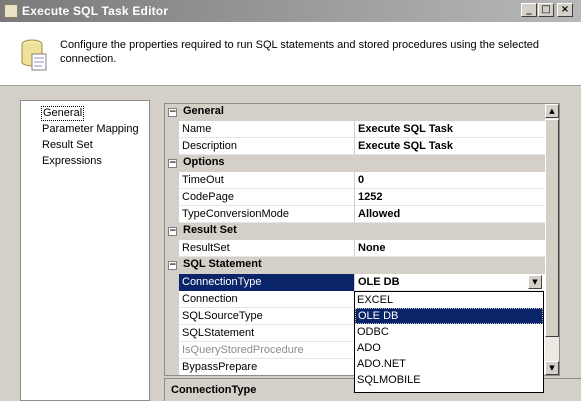  I want to click on category-label: SQL Statement, so click(222, 264).